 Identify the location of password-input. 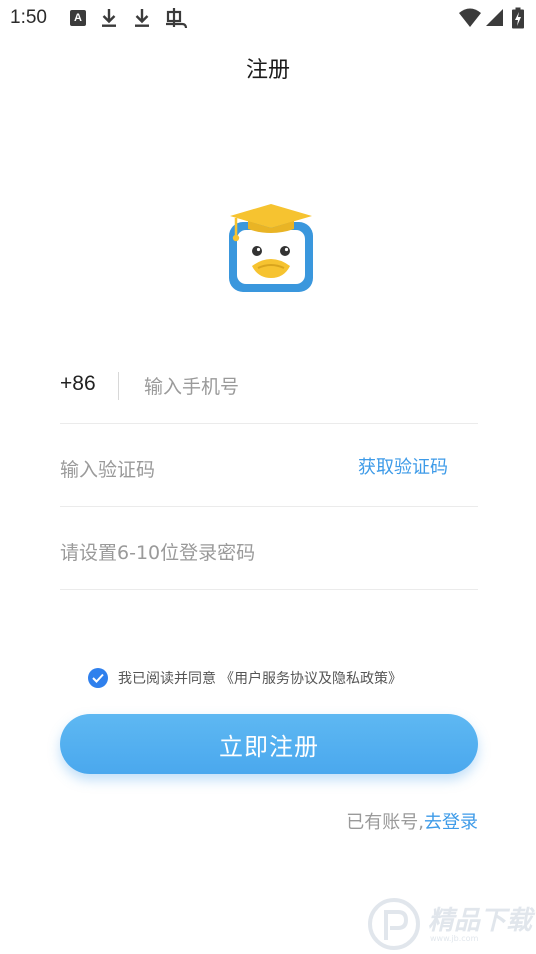
(260, 553).